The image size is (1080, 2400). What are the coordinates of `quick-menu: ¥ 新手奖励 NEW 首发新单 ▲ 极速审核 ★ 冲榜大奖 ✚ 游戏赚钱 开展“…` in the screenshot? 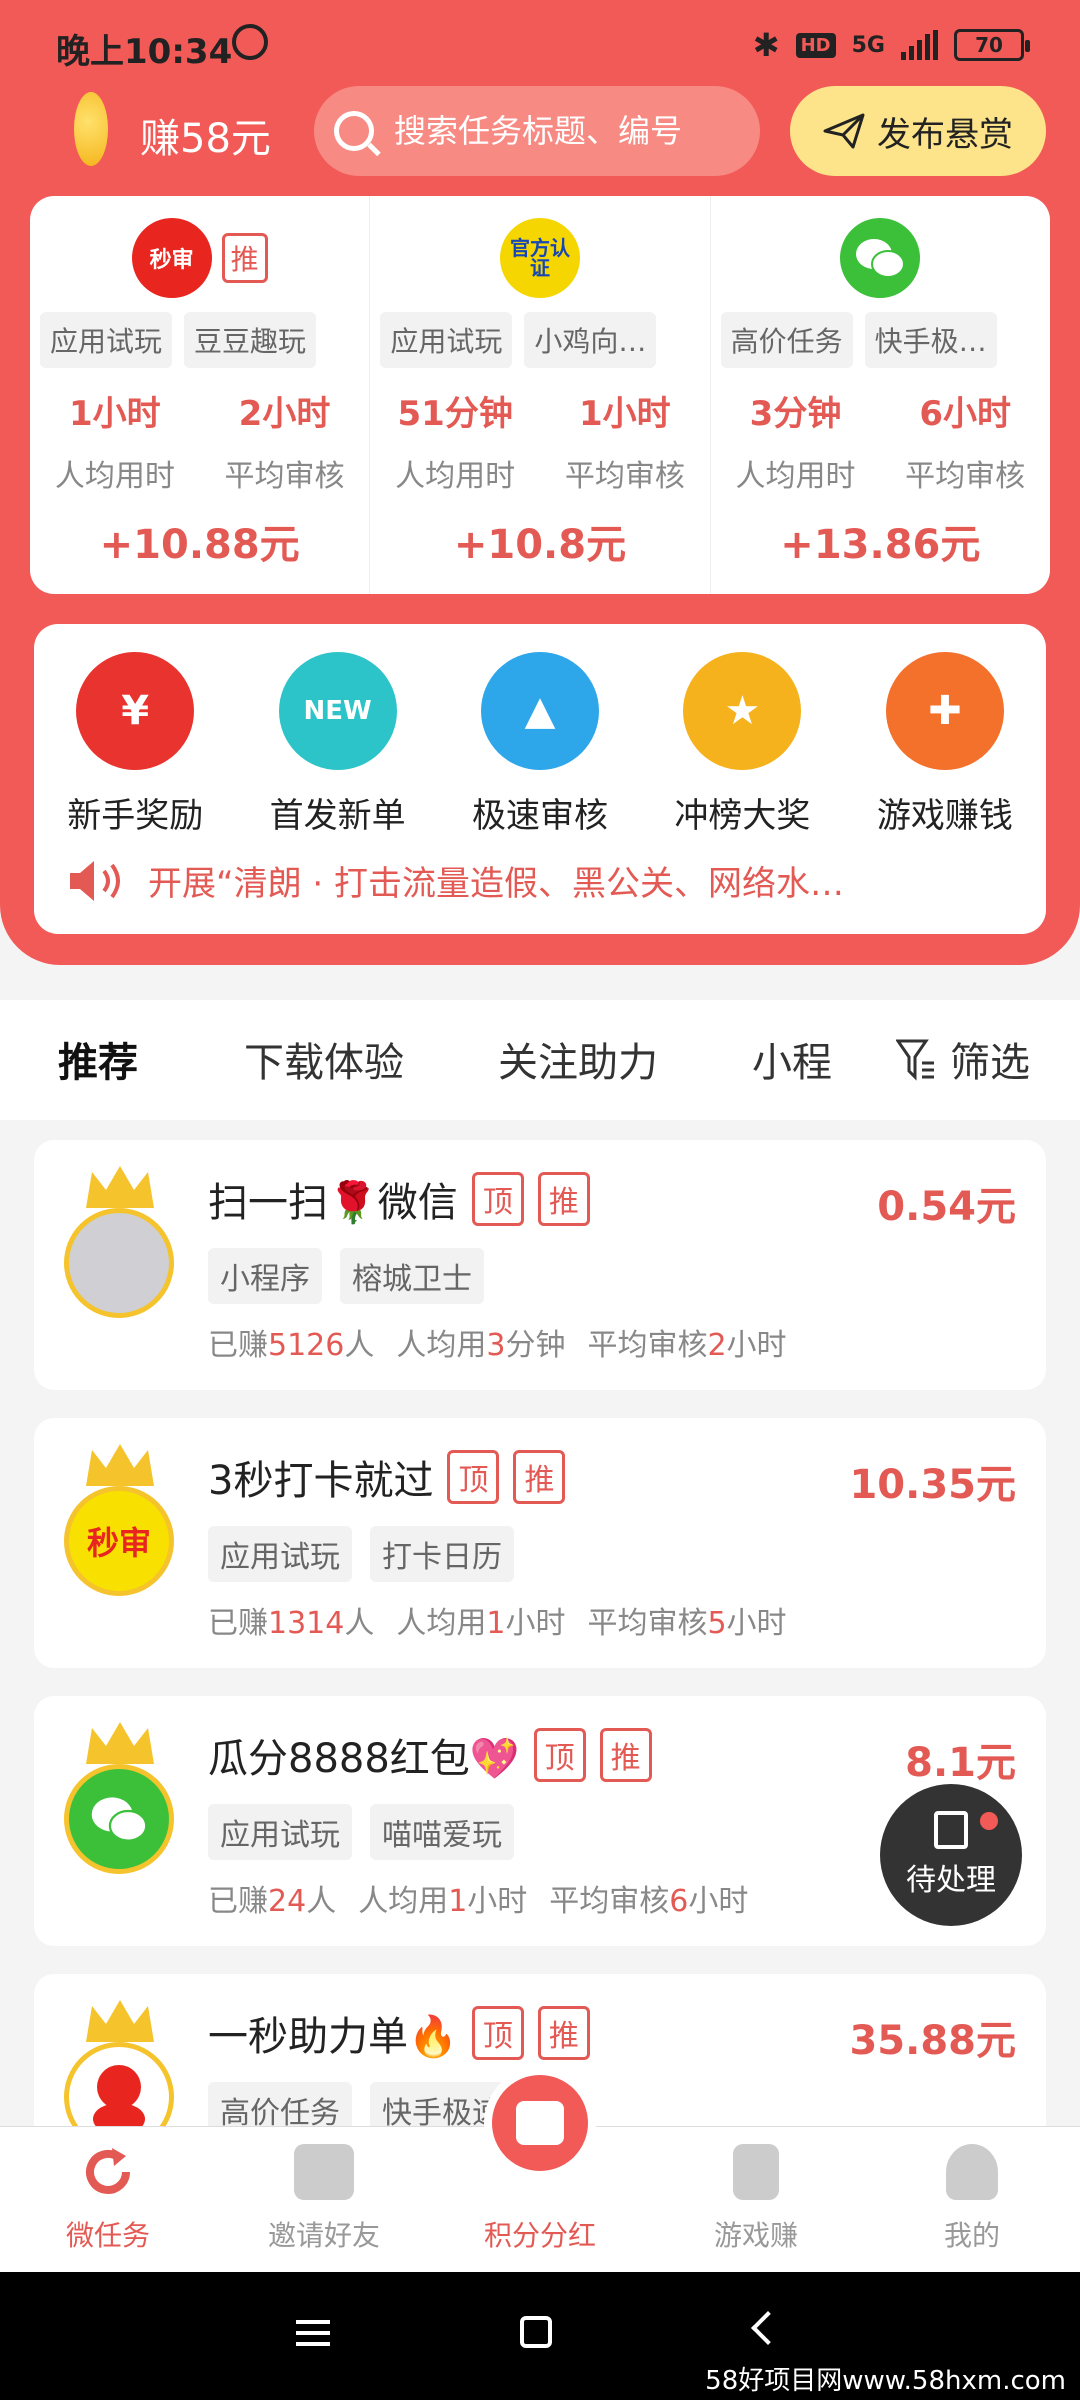 It's located at (540, 779).